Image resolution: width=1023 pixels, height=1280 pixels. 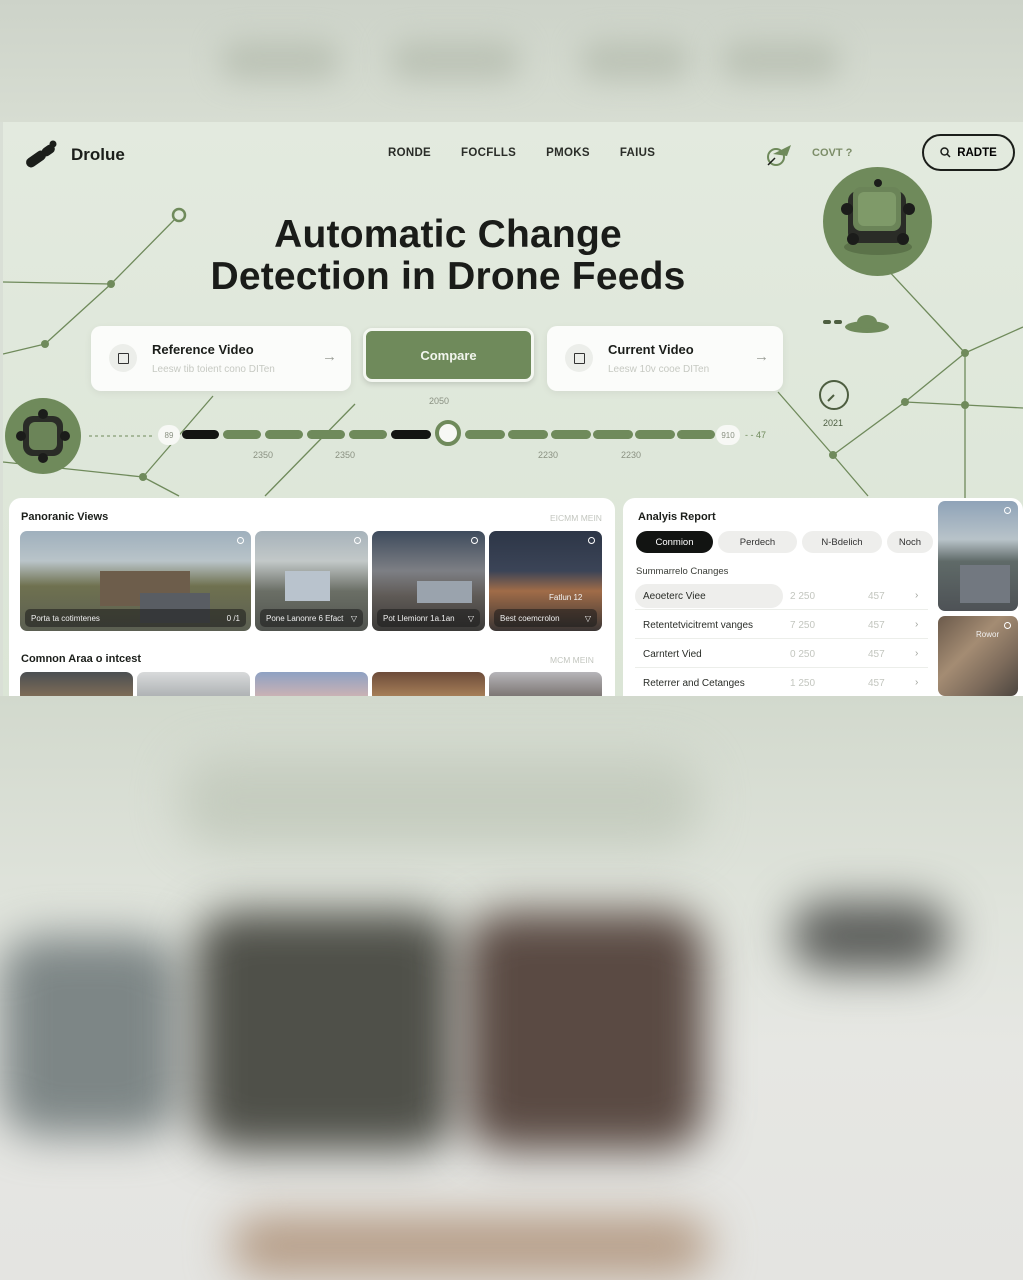 I want to click on timeline-playhead, so click(x=448, y=433).